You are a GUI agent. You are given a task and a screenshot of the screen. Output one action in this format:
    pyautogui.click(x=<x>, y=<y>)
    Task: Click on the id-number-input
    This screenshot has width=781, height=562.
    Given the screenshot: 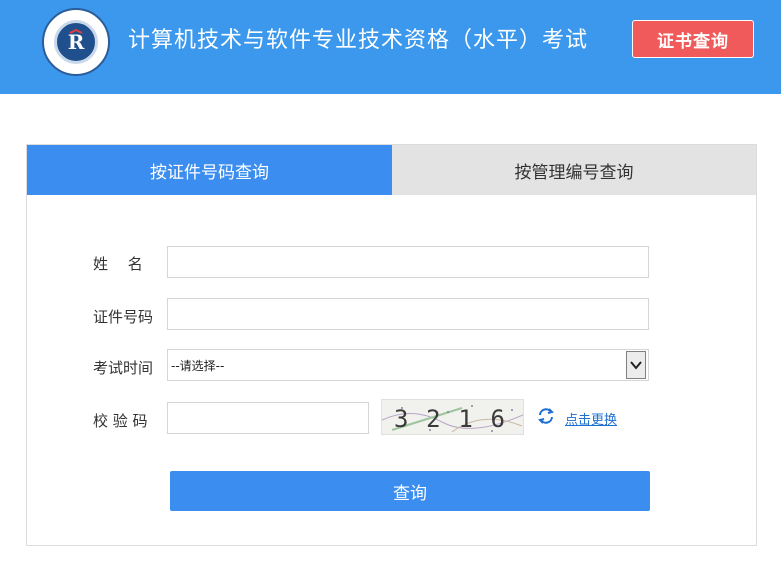 What is the action you would take?
    pyautogui.click(x=408, y=314)
    